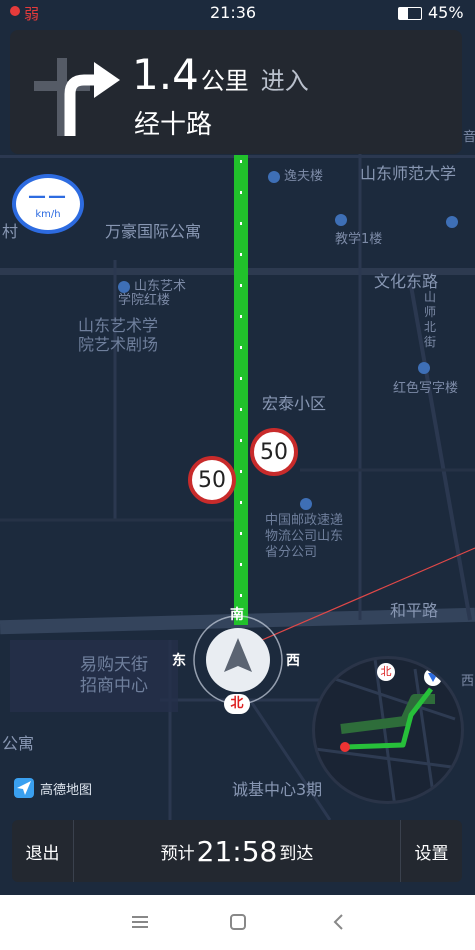 This screenshot has width=475, height=950. I want to click on poi-label-text: 红色写字楼, so click(426, 388).